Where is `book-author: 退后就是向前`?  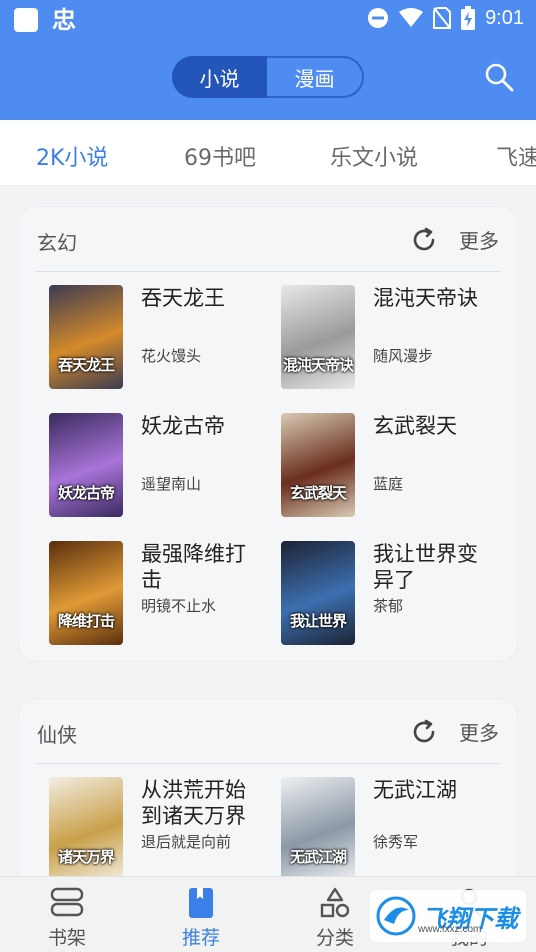
book-author: 退后就是向前 is located at coordinates (186, 842).